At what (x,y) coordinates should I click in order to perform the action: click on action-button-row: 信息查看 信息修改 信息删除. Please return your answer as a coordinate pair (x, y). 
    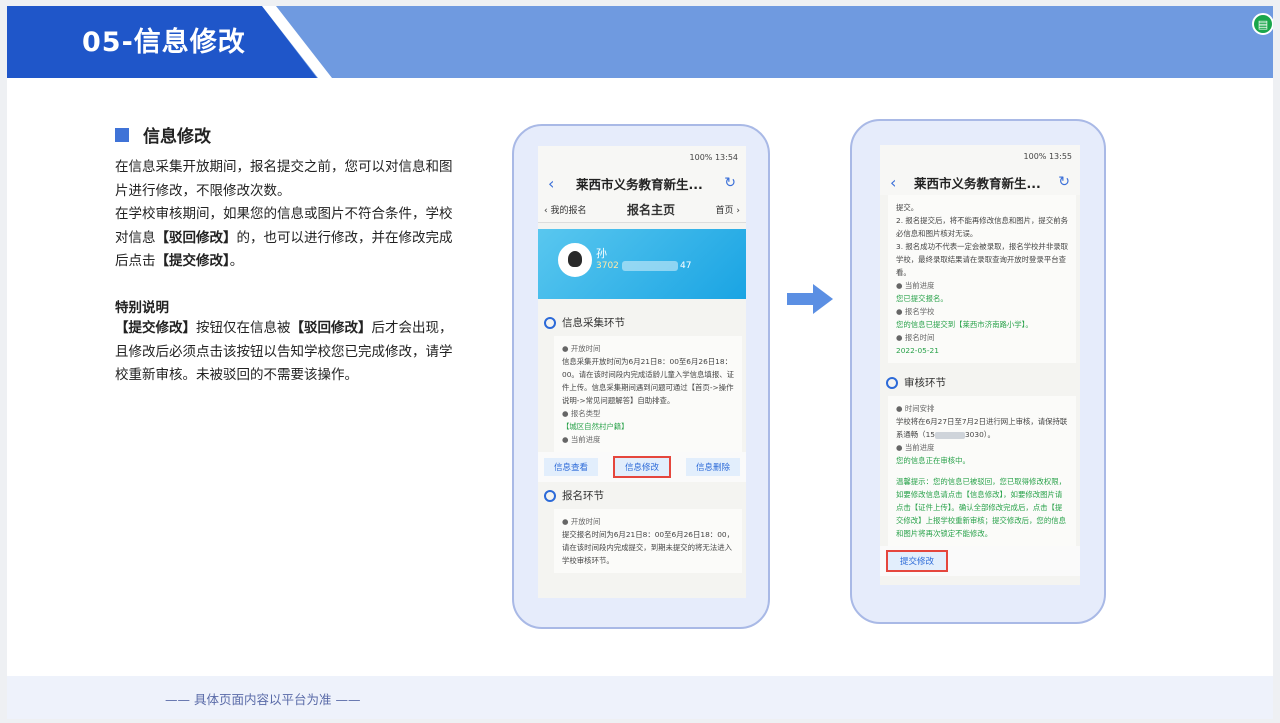
    Looking at the image, I should click on (642, 467).